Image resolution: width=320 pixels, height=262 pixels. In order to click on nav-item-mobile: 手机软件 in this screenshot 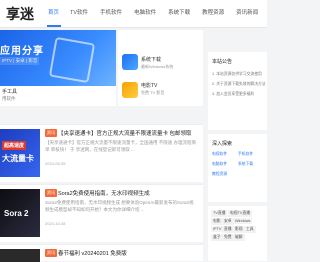, I will do `click(111, 12)`.